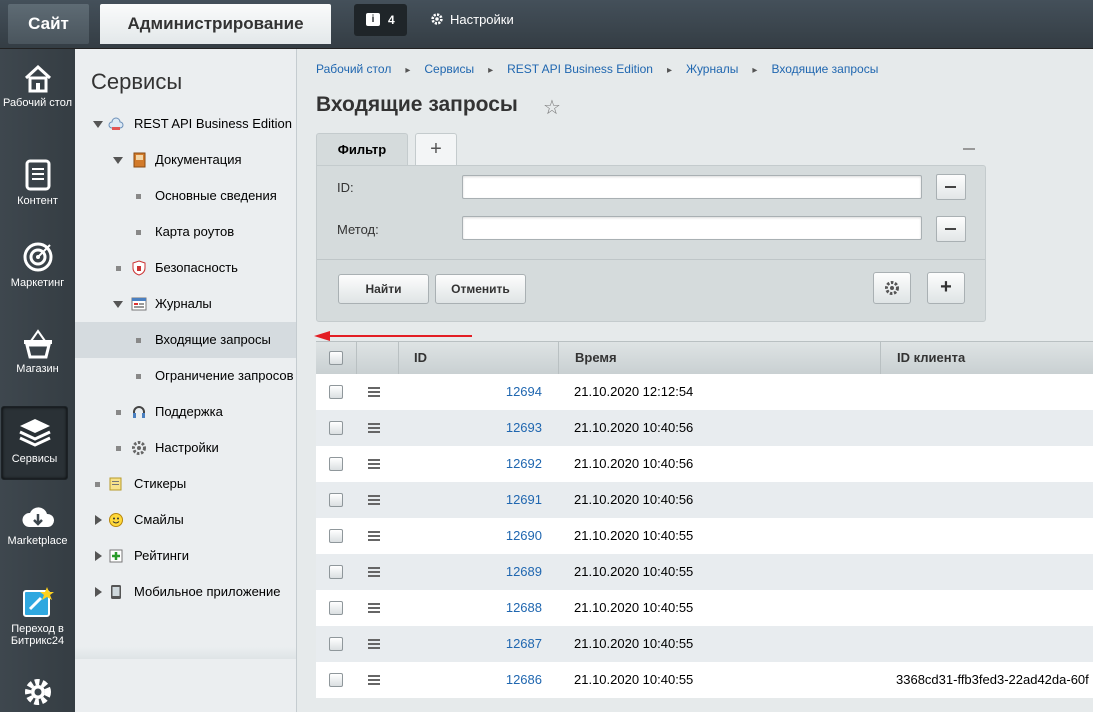 Image resolution: width=1093 pixels, height=712 pixels. I want to click on tree-item-support: Поддержка, so click(185, 412).